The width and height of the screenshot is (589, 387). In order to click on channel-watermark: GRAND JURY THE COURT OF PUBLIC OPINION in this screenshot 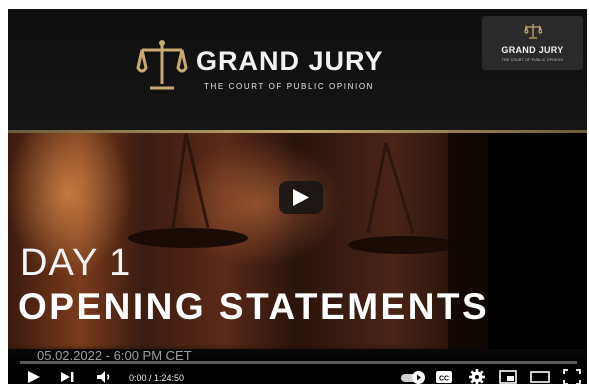, I will do `click(532, 43)`.